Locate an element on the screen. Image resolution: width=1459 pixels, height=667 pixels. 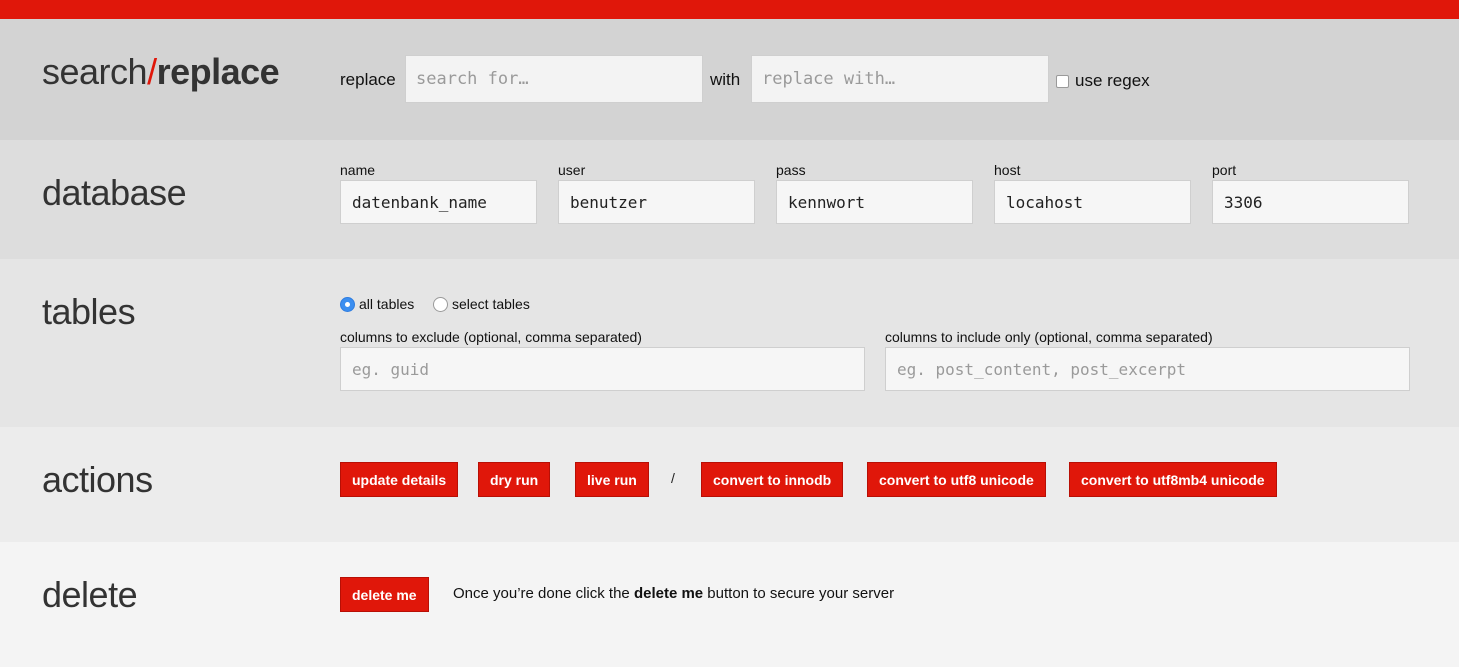
use-regex-control: use regex is located at coordinates (1103, 81).